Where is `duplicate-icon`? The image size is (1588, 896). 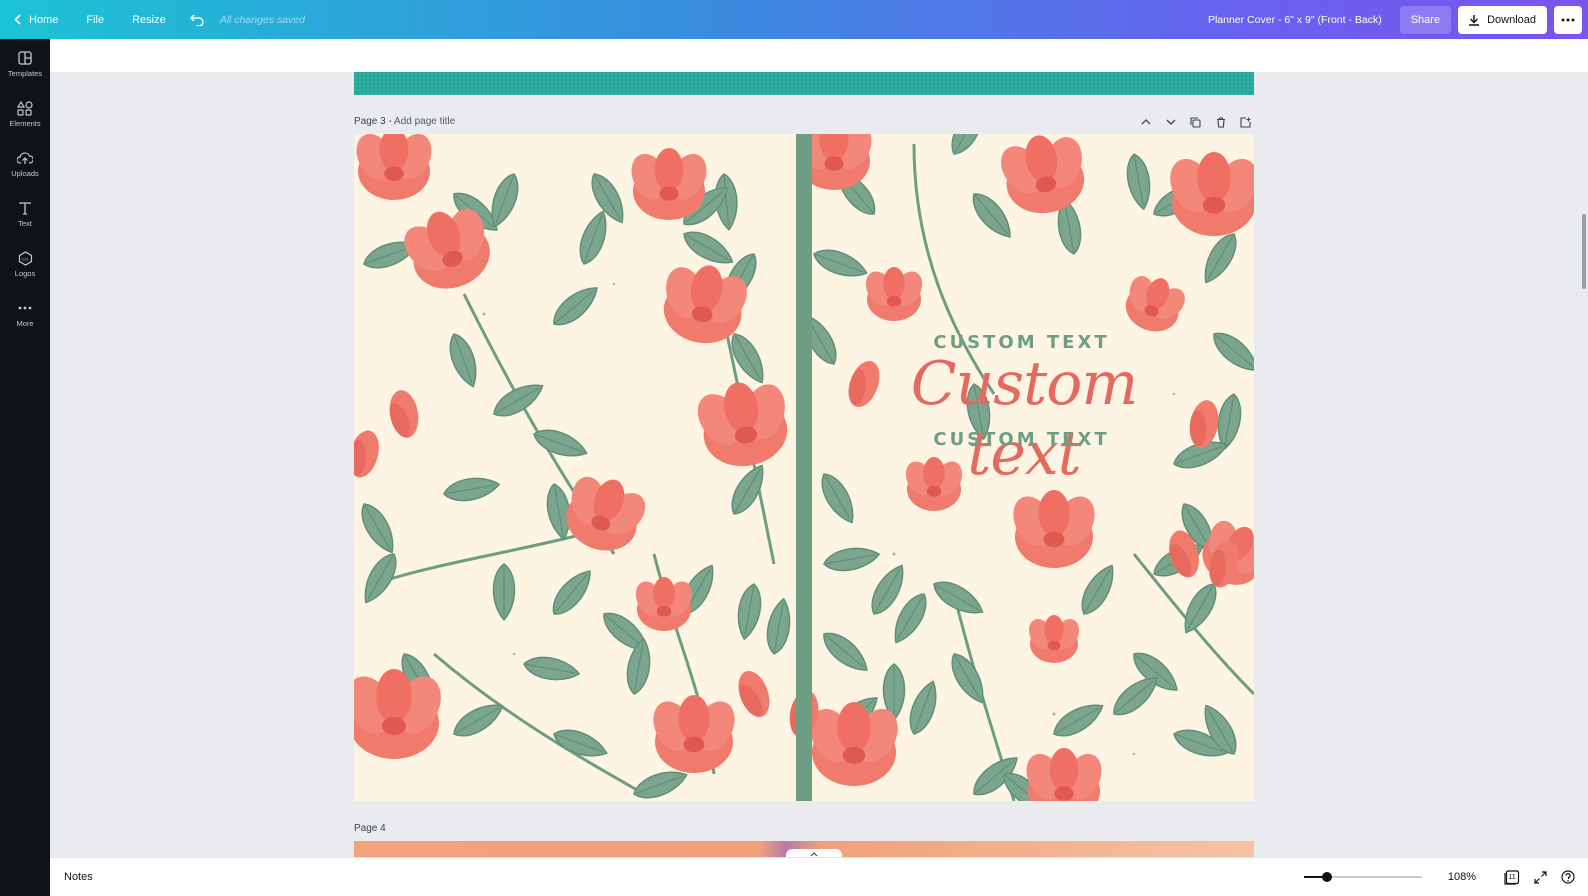 duplicate-icon is located at coordinates (1195, 122).